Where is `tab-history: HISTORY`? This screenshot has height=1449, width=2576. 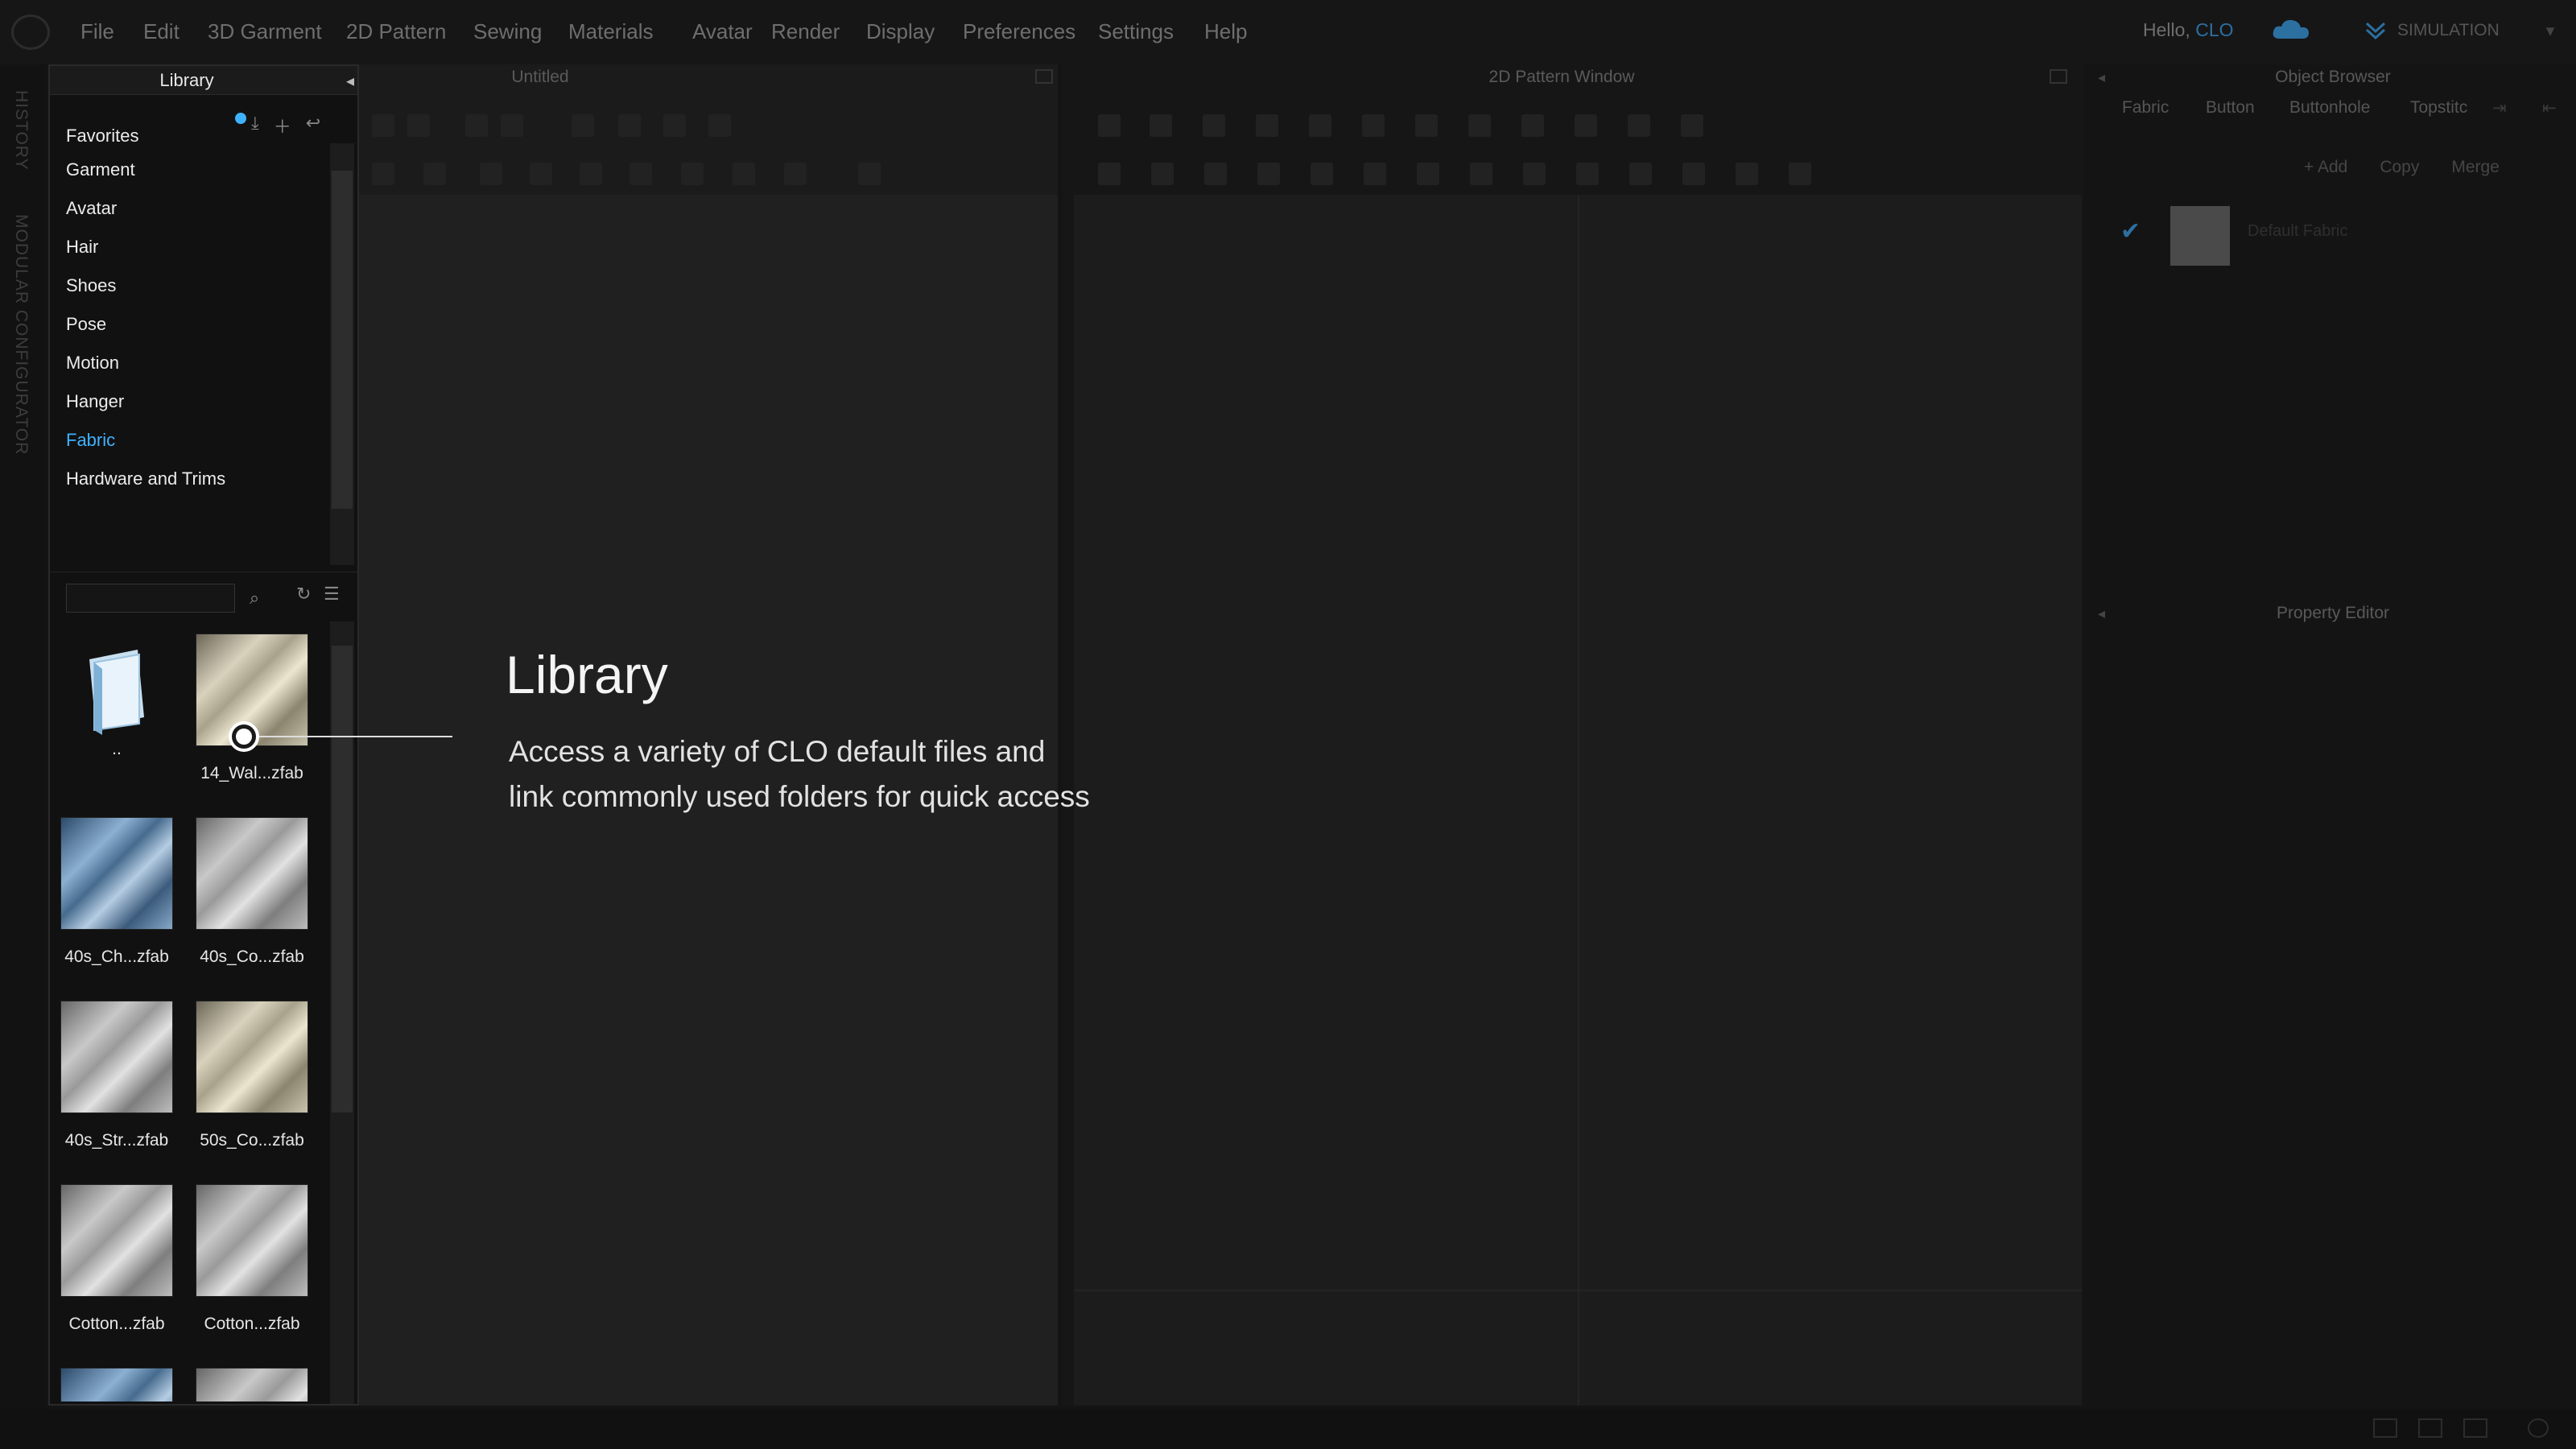 tab-history: HISTORY is located at coordinates (21, 130).